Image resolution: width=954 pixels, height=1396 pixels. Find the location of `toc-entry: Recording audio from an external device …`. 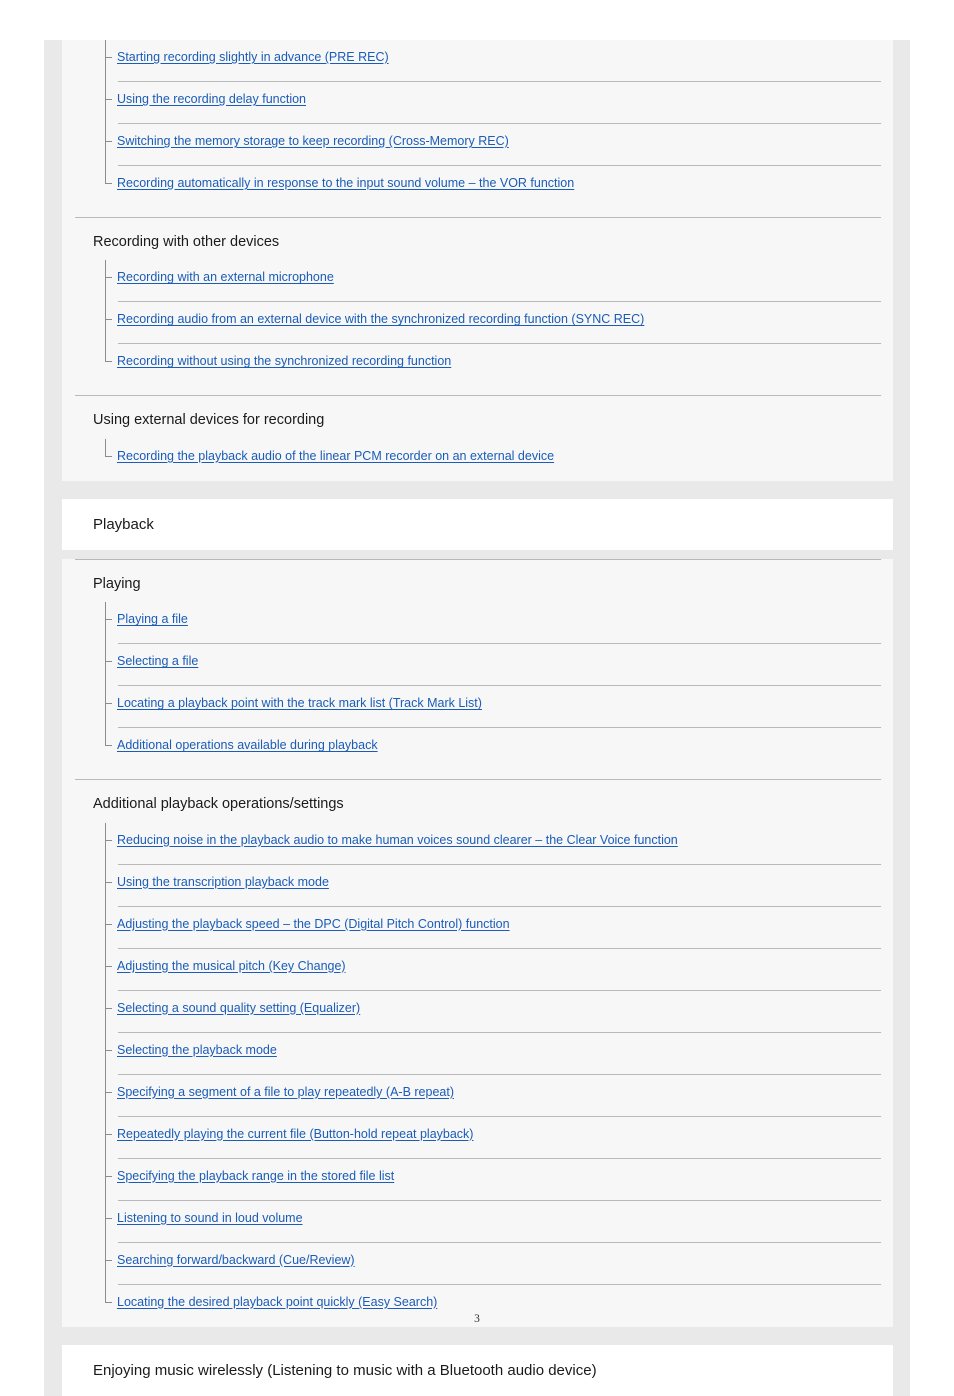

toc-entry: Recording audio from an external device … is located at coordinates (499, 323).